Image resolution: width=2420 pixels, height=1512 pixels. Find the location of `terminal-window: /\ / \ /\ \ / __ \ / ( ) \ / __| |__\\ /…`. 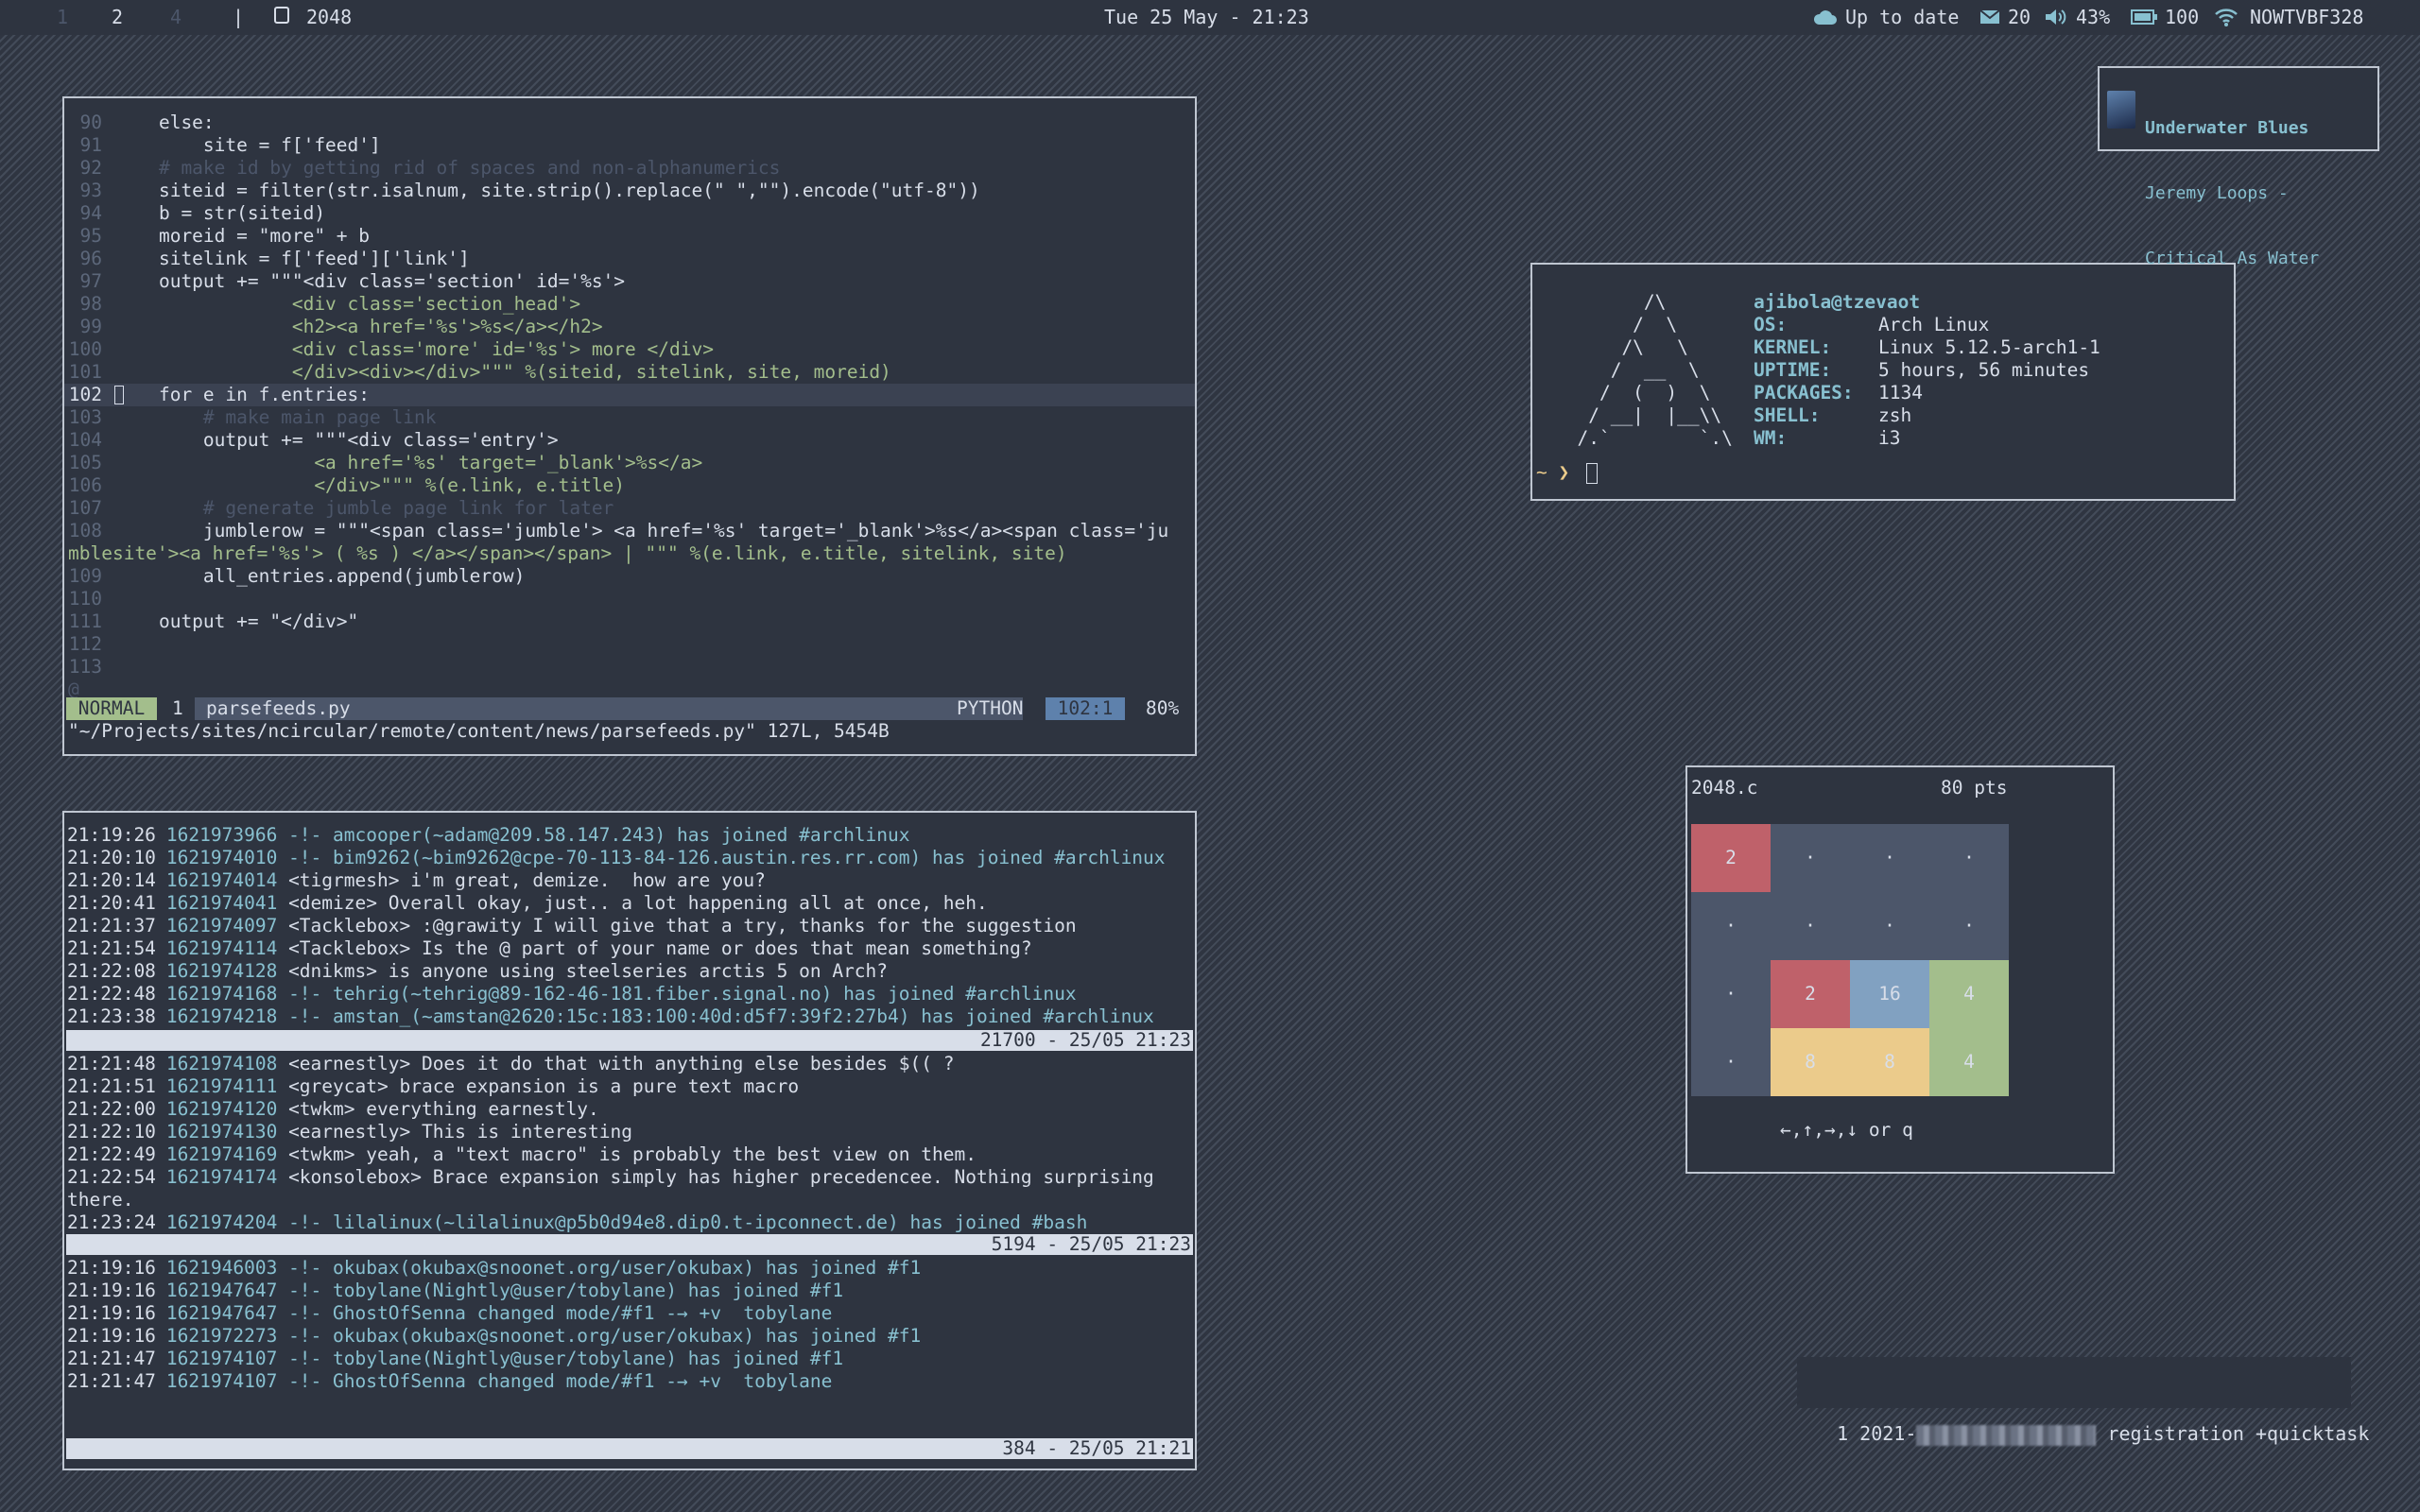

terminal-window: /\ / \ /\ \ / __ \ / ( ) \ / __| |__\\ /… is located at coordinates (1883, 382).